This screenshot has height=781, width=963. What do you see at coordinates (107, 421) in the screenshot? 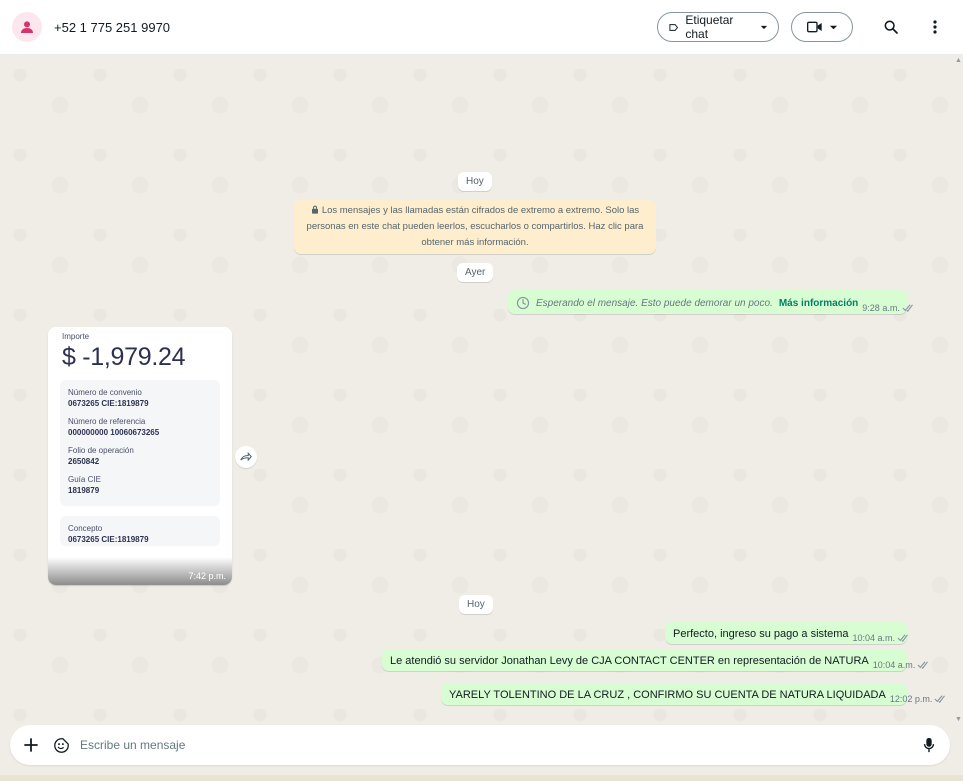
I see `field-key: Número de referencia` at bounding box center [107, 421].